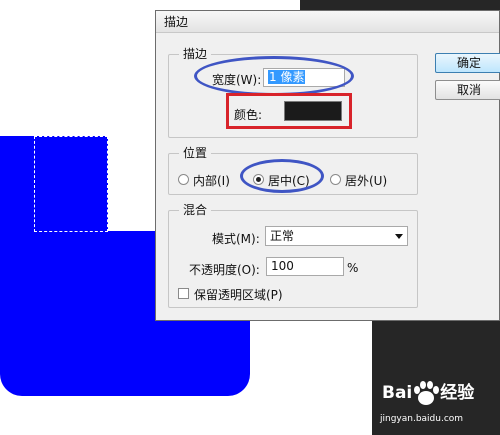 This screenshot has width=500, height=435. I want to click on annotation-box-color, so click(289, 111).